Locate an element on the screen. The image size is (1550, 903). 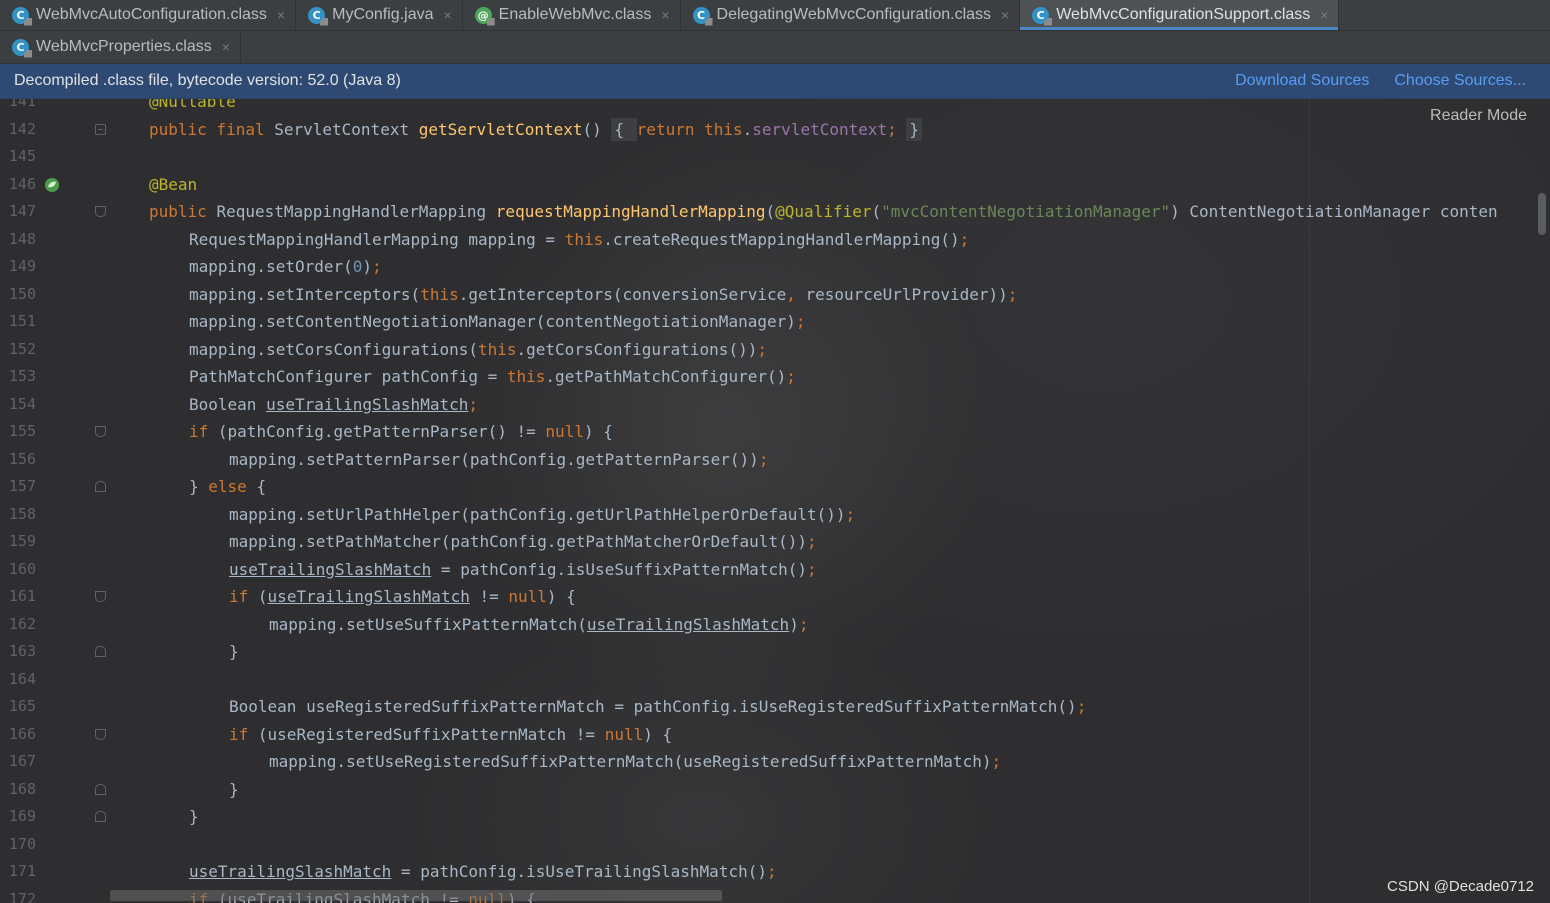
code-line: 161 if (useTrailingSlashMatch != null) { is located at coordinates (775, 597).